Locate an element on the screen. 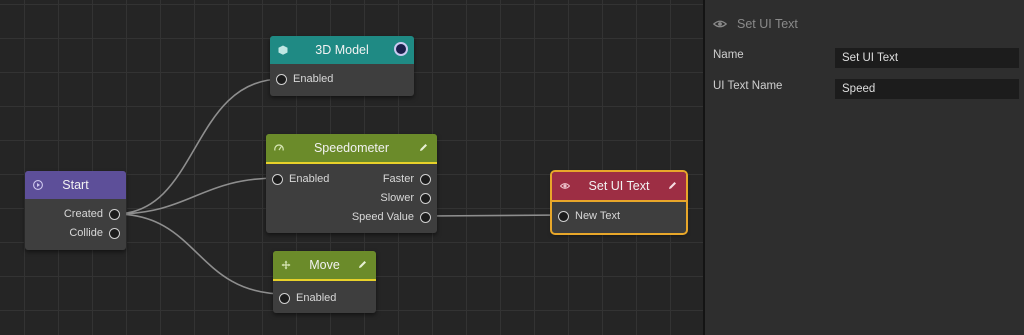  wire-created-to-model-enabled is located at coordinates (198, 146).